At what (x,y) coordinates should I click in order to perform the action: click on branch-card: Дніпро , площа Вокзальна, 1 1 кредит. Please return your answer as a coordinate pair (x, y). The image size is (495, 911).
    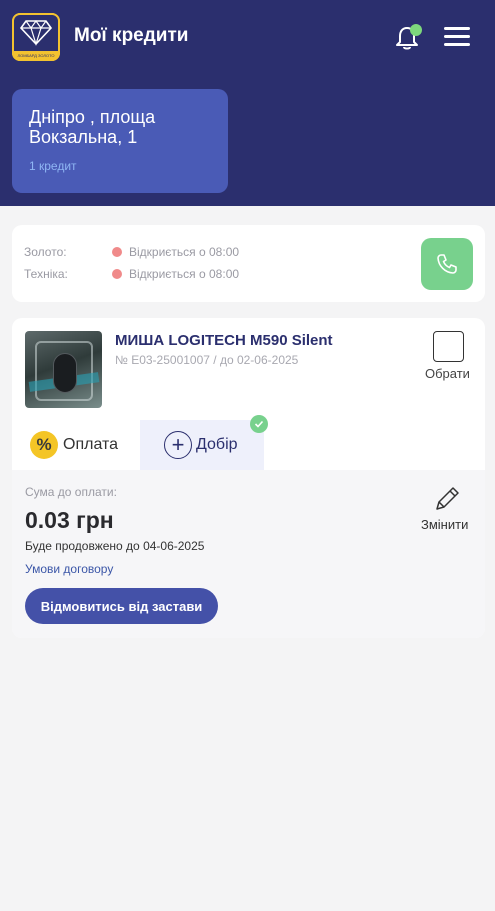
    Looking at the image, I should click on (120, 141).